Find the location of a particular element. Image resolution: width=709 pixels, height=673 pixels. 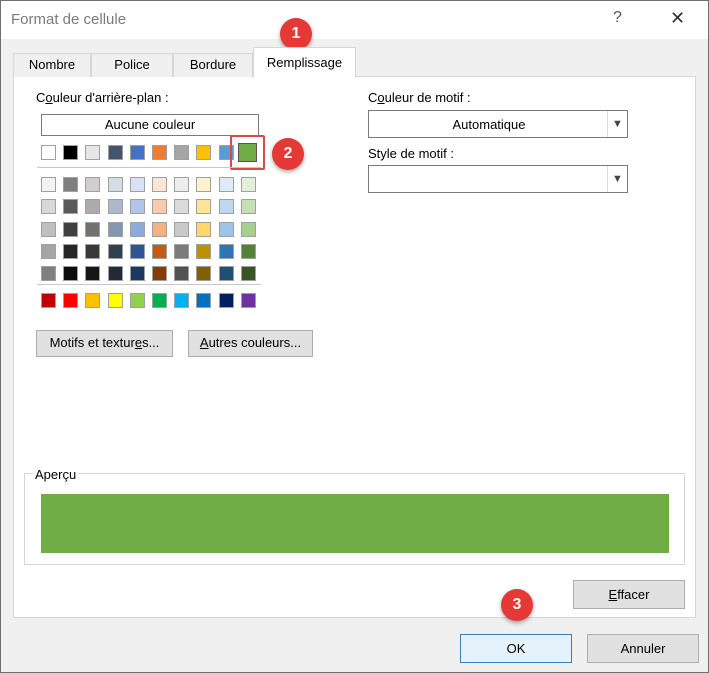

pattern-color-select: Automatique ▼ is located at coordinates (498, 124).